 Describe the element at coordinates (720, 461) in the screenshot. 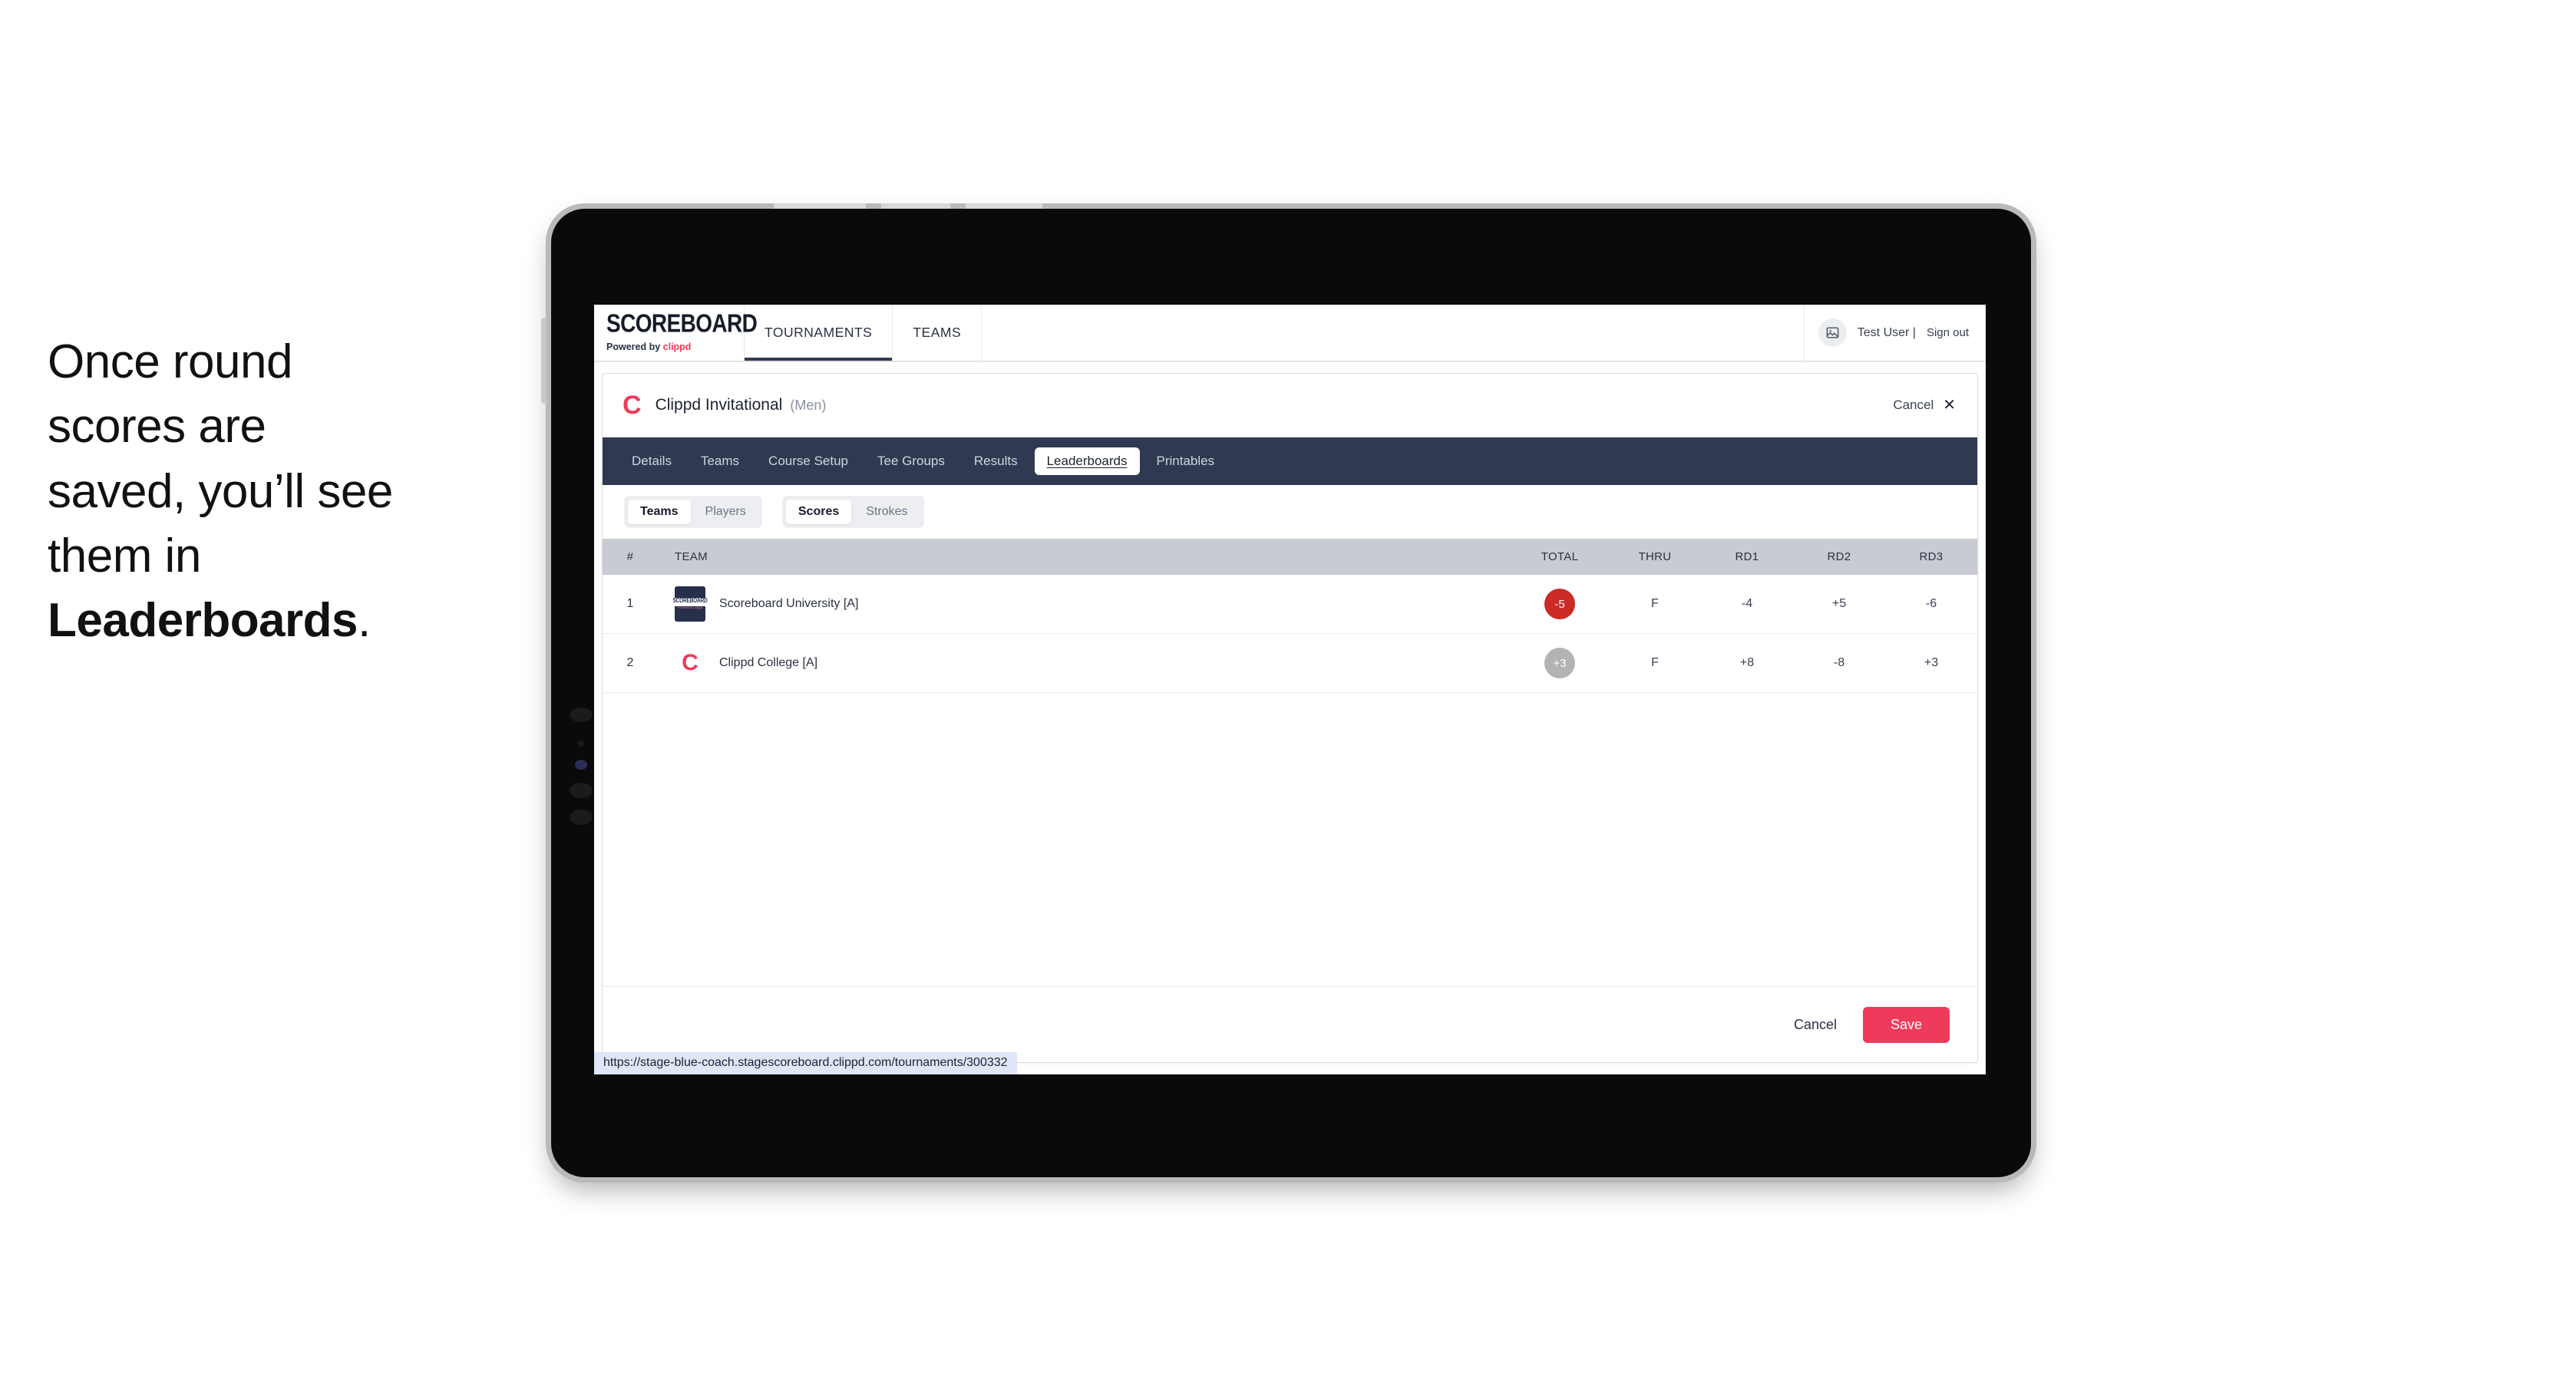

I see `tab-teams: Teams` at that location.